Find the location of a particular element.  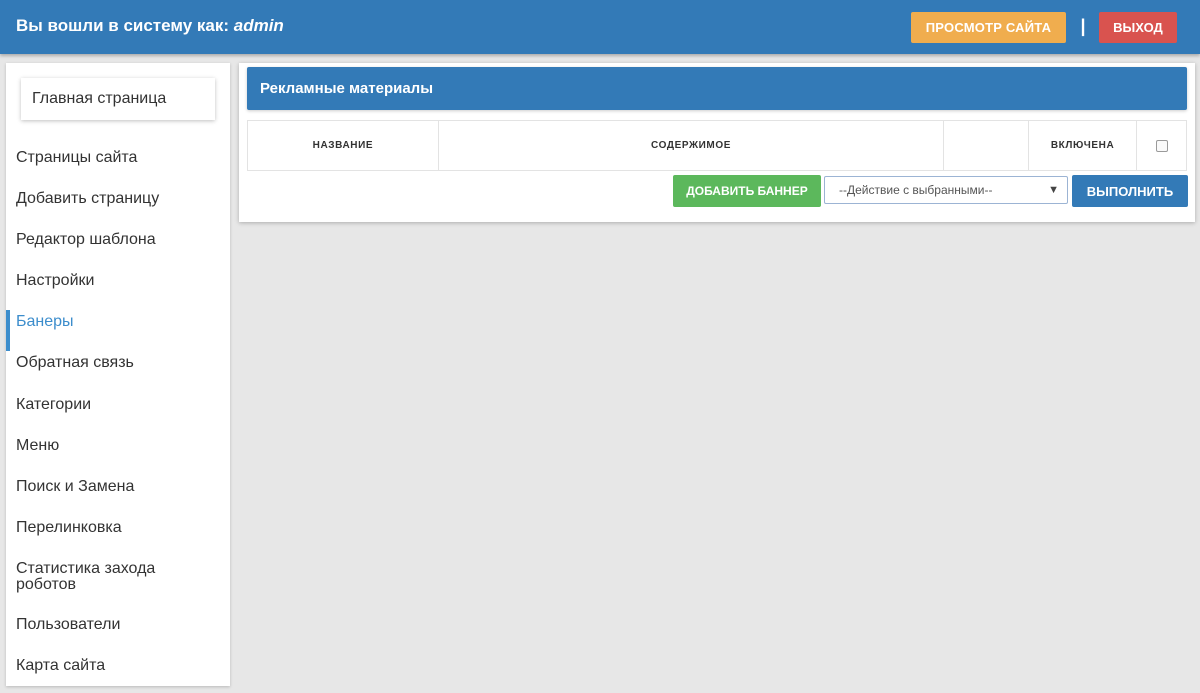

column-header-select-all is located at coordinates (1161, 145).